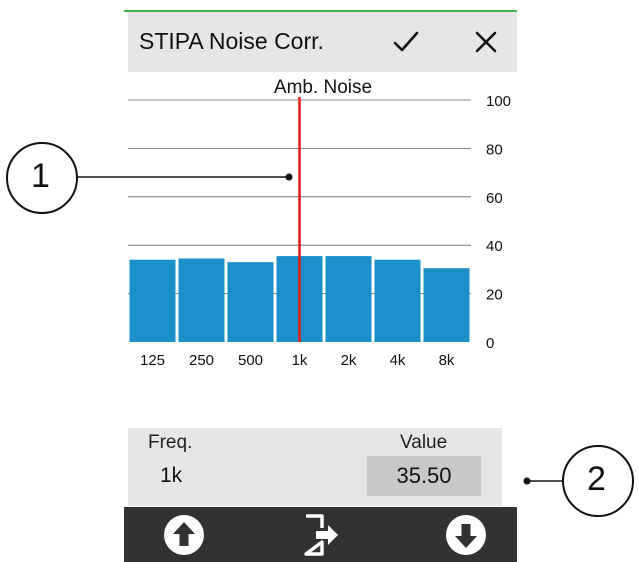 The width and height of the screenshot is (638, 562). Describe the element at coordinates (527, 481) in the screenshot. I see `callout-2-dot` at that location.